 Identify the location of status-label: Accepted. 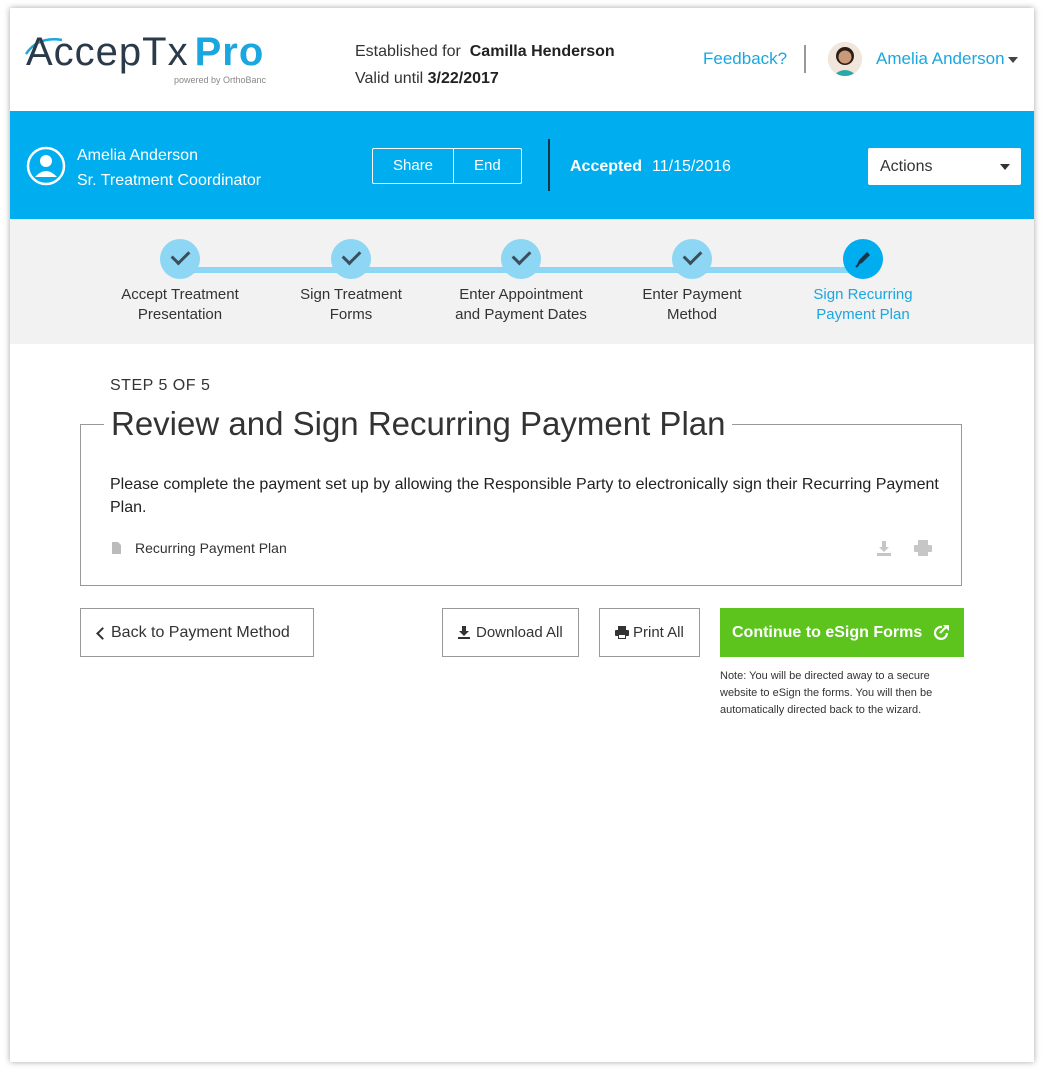
(606, 166).